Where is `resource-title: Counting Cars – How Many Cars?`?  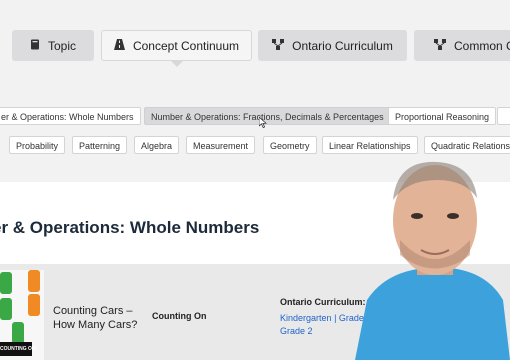 resource-title: Counting Cars – How Many Cars? is located at coordinates (98, 318).